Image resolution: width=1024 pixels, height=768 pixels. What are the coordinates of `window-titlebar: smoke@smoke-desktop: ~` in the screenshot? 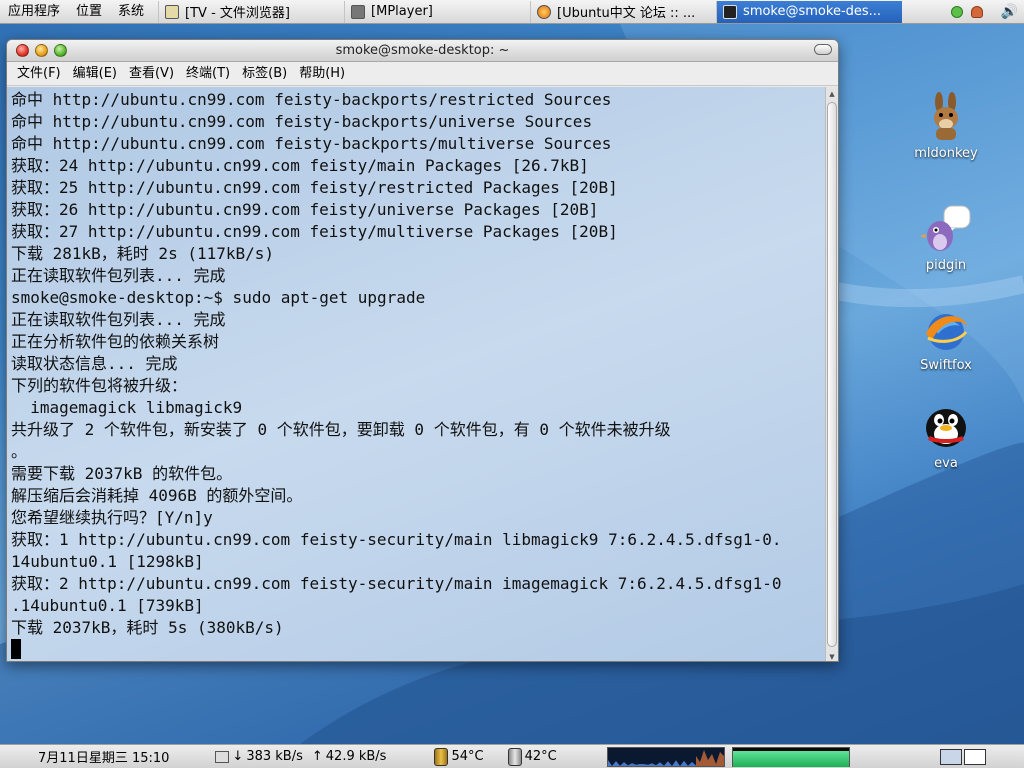 It's located at (422, 51).